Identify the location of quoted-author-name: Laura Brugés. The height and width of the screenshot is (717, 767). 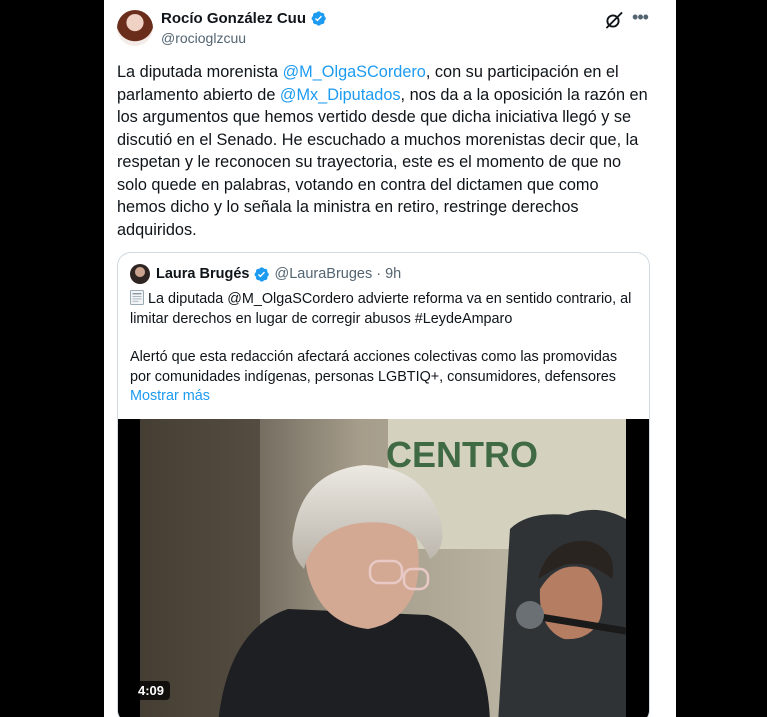
(202, 274).